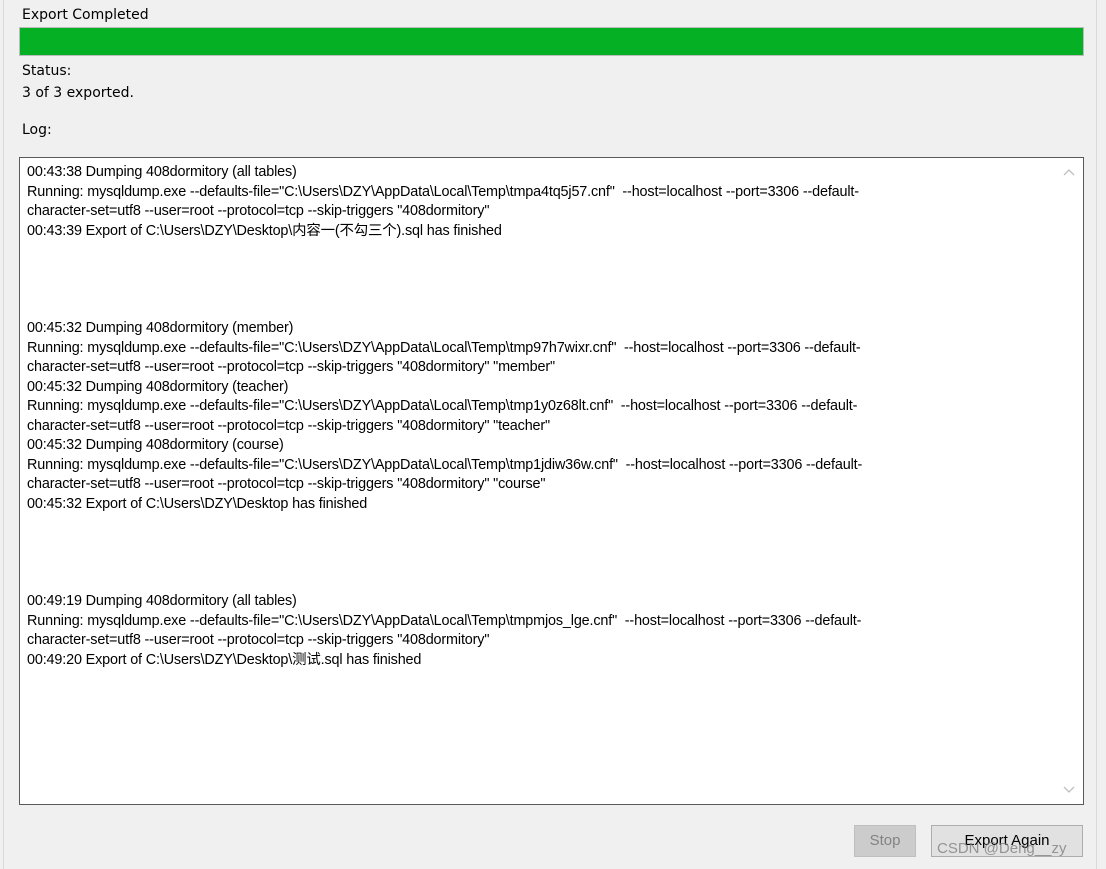 The width and height of the screenshot is (1106, 869). What do you see at coordinates (1096, 434) in the screenshot?
I see `panel-right-border` at bounding box center [1096, 434].